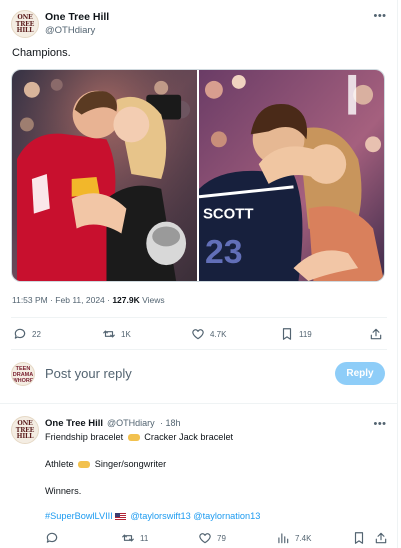 Image resolution: width=401 pixels, height=548 pixels. What do you see at coordinates (70, 30) in the screenshot?
I see `author-handle: @OTHdiary` at bounding box center [70, 30].